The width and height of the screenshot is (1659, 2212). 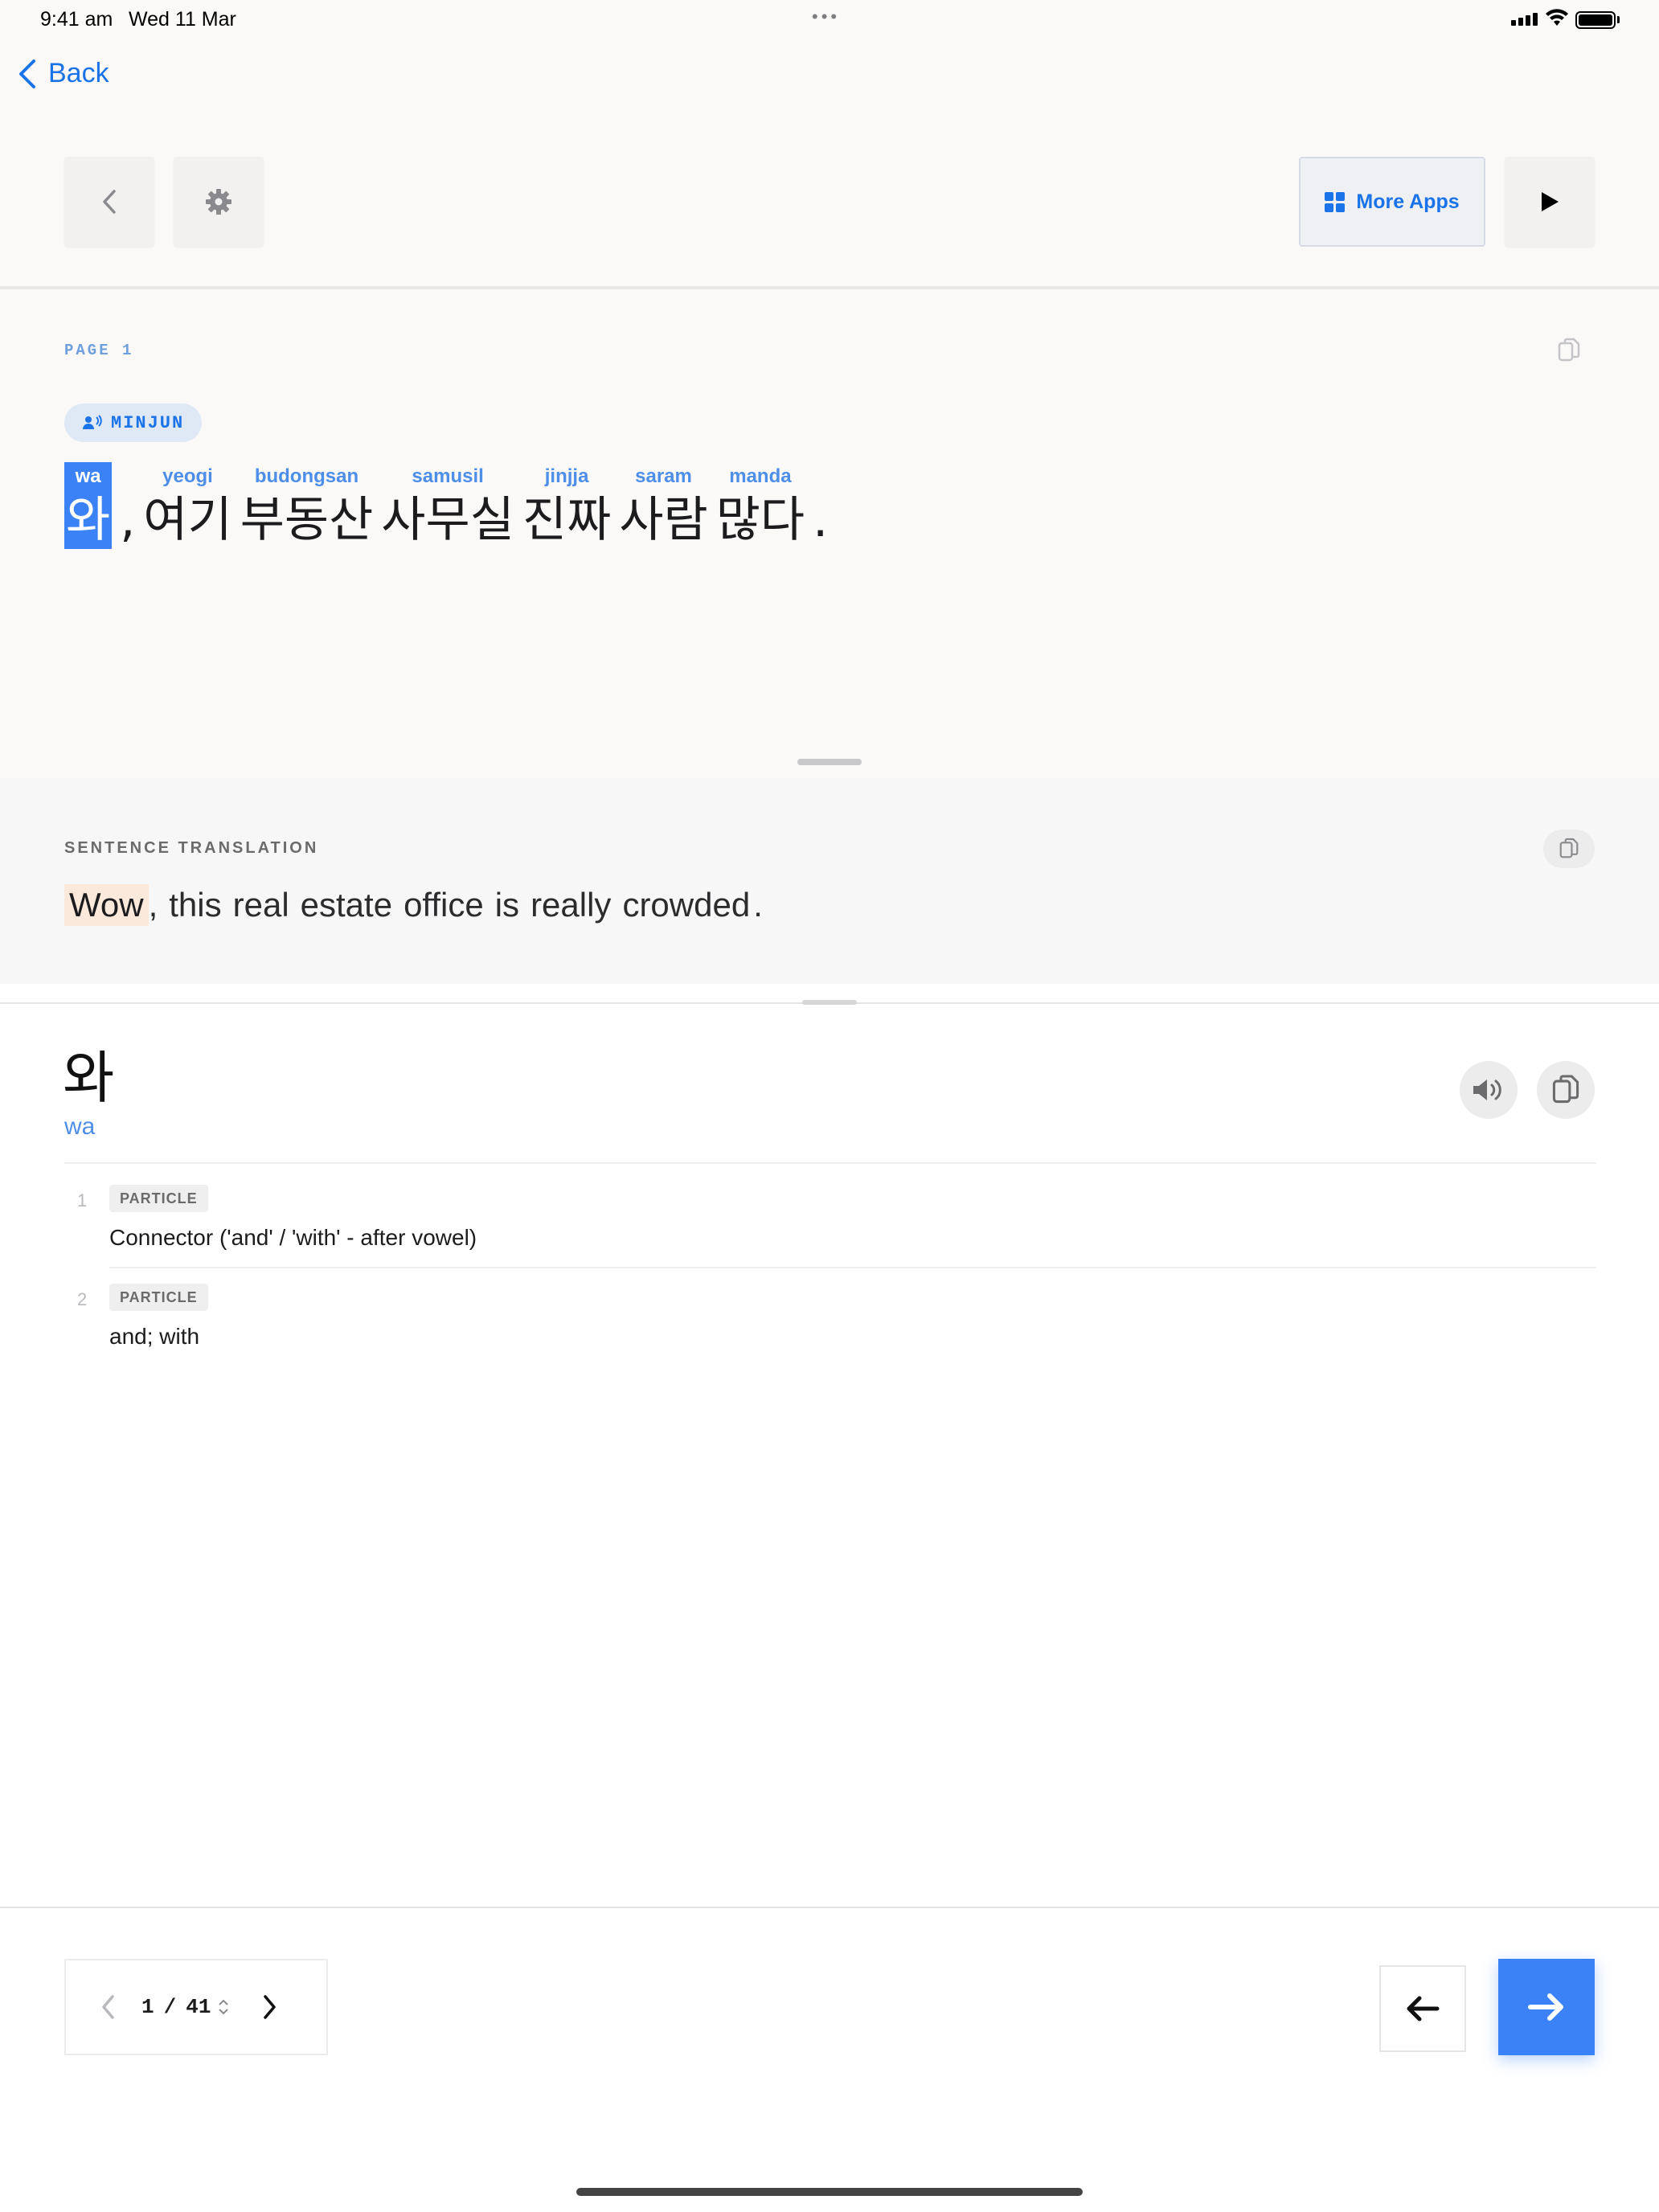 What do you see at coordinates (829, 881) in the screenshot?
I see `translation-section` at bounding box center [829, 881].